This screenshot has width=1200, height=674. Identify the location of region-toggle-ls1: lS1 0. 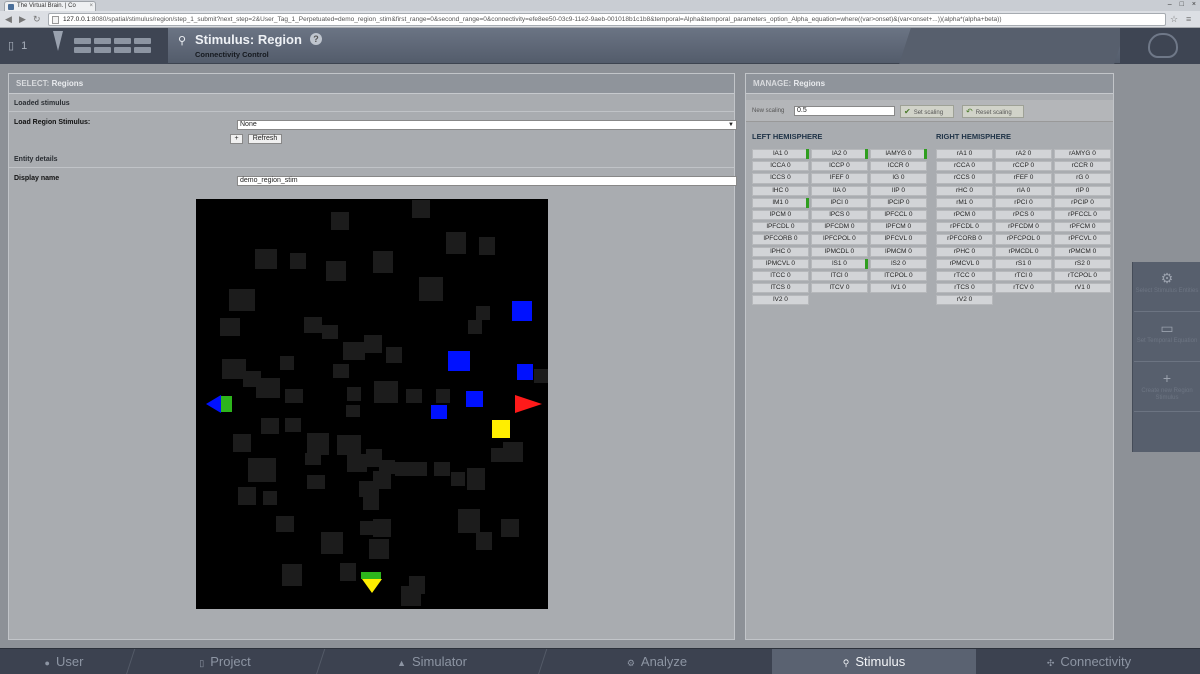
(839, 263).